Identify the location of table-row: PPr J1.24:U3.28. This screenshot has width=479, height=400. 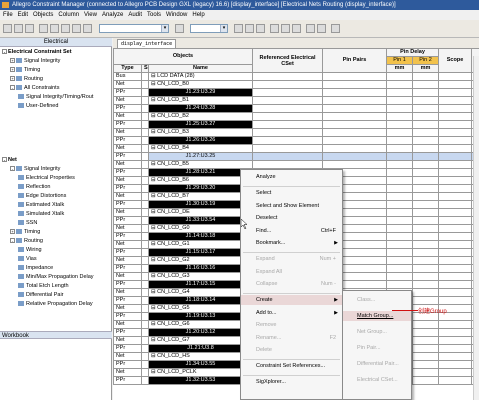
(296, 108).